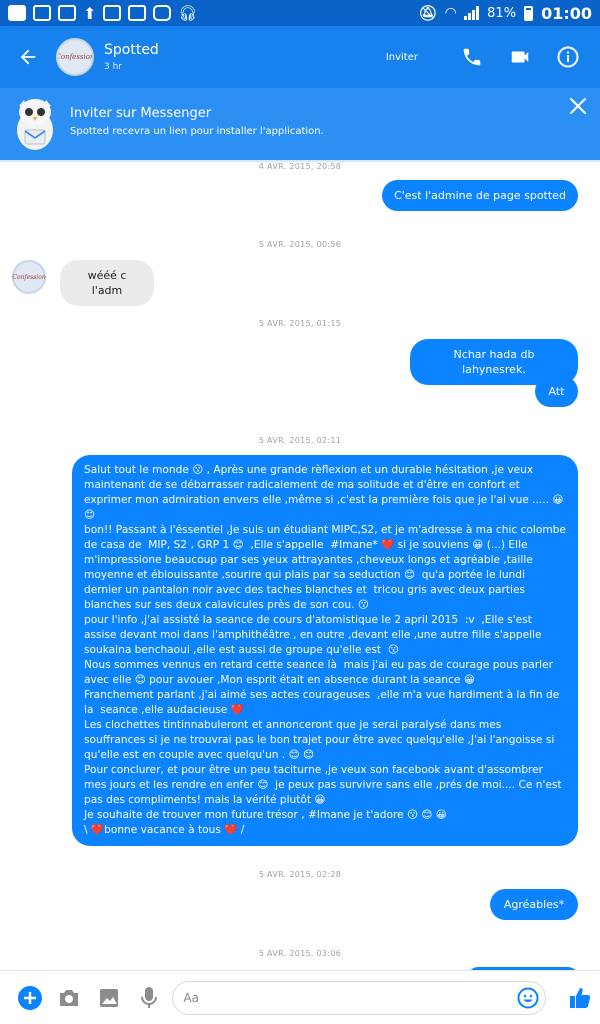 The width and height of the screenshot is (600, 1024). I want to click on gallery-button, so click(109, 998).